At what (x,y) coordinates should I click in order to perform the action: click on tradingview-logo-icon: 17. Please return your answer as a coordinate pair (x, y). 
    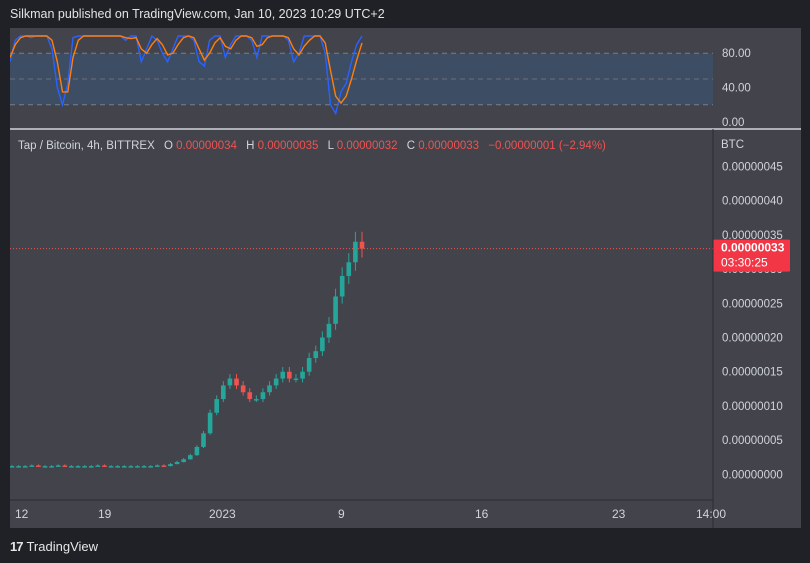
    Looking at the image, I should click on (17, 546).